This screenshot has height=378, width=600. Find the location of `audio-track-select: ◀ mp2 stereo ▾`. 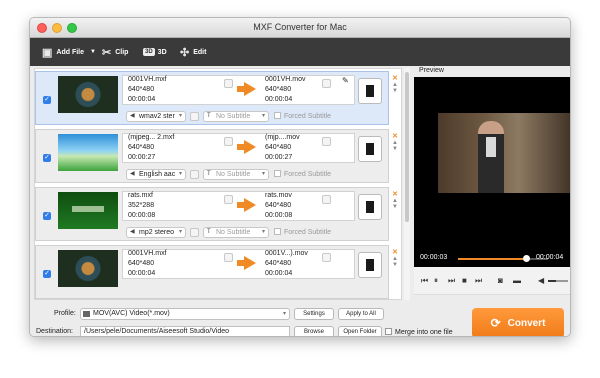

audio-track-select: ◀ mp2 stereo ▾ is located at coordinates (156, 232).